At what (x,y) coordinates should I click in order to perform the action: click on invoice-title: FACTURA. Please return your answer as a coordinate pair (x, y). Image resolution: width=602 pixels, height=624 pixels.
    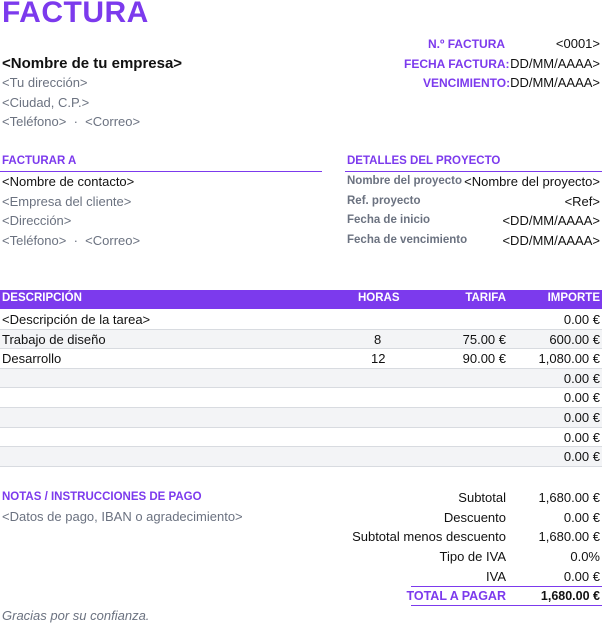
    Looking at the image, I should click on (75, 14).